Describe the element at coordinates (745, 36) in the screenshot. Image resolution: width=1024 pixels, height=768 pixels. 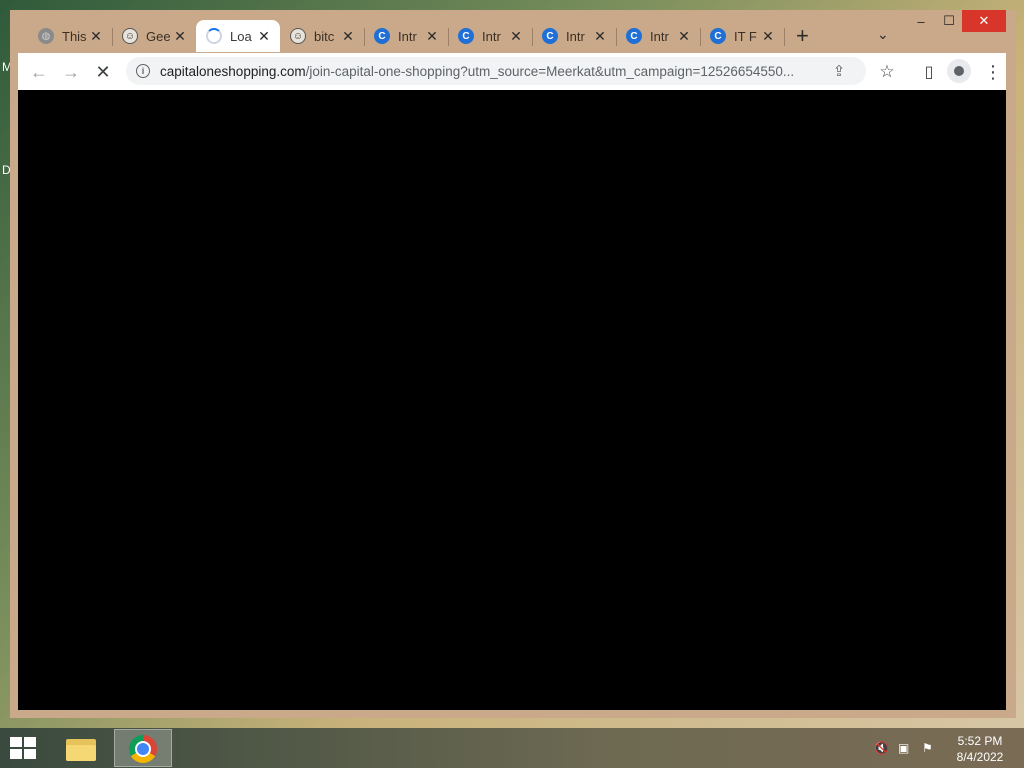
I see `tab-title: IT F` at that location.